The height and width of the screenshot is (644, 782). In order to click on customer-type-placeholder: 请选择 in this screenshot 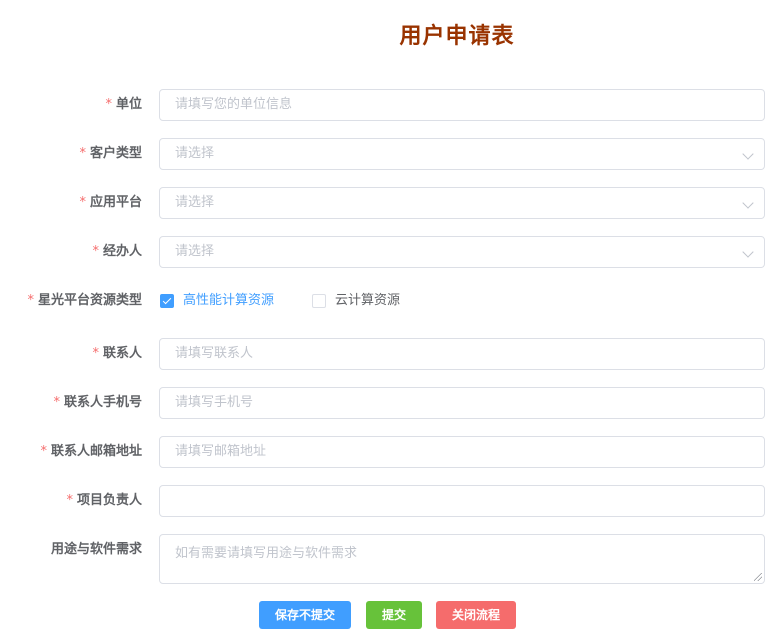, I will do `click(195, 153)`.